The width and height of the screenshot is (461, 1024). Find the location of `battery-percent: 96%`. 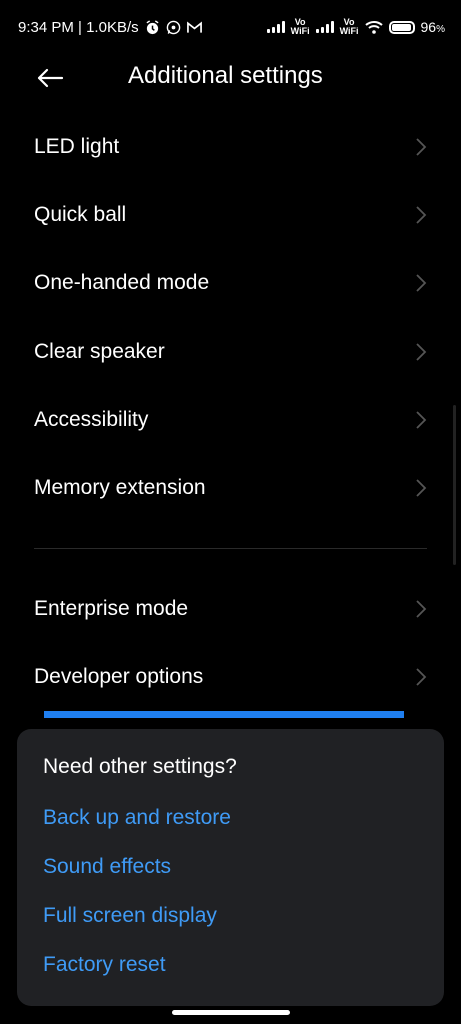

battery-percent: 96% is located at coordinates (433, 27).